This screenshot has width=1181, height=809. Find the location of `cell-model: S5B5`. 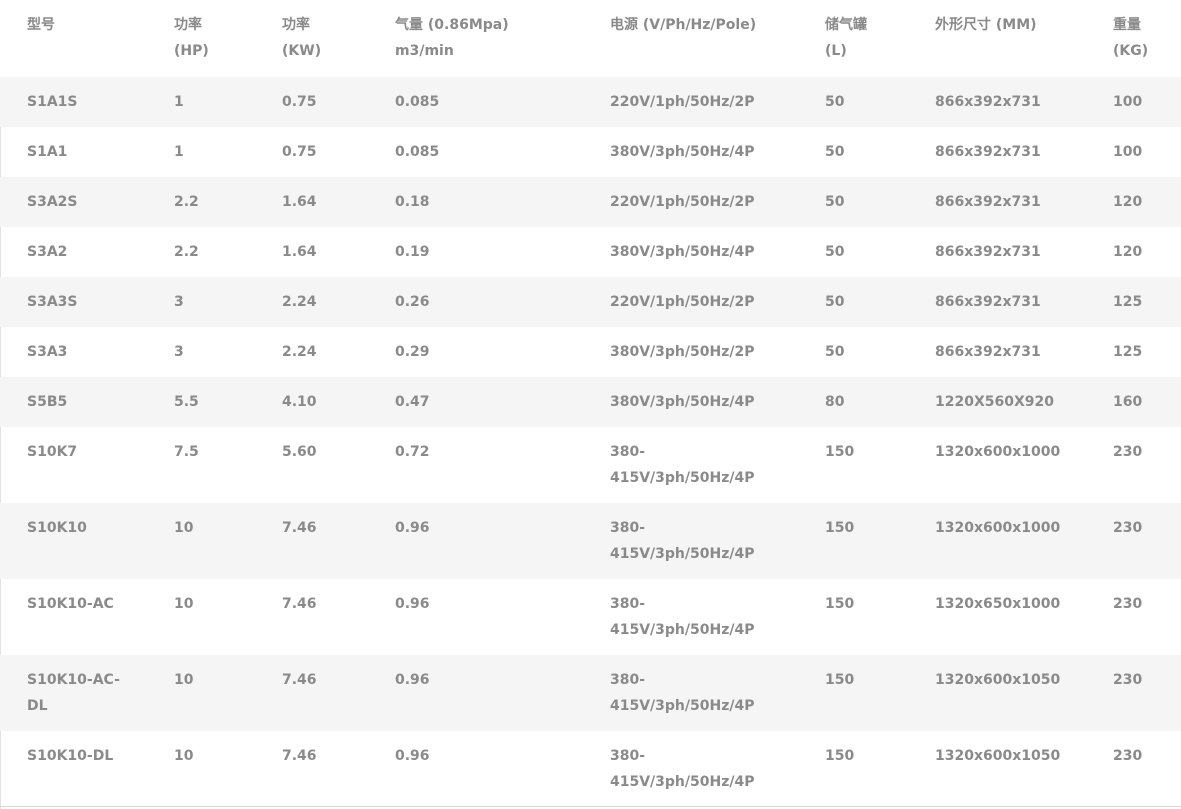

cell-model: S5B5 is located at coordinates (47, 402).